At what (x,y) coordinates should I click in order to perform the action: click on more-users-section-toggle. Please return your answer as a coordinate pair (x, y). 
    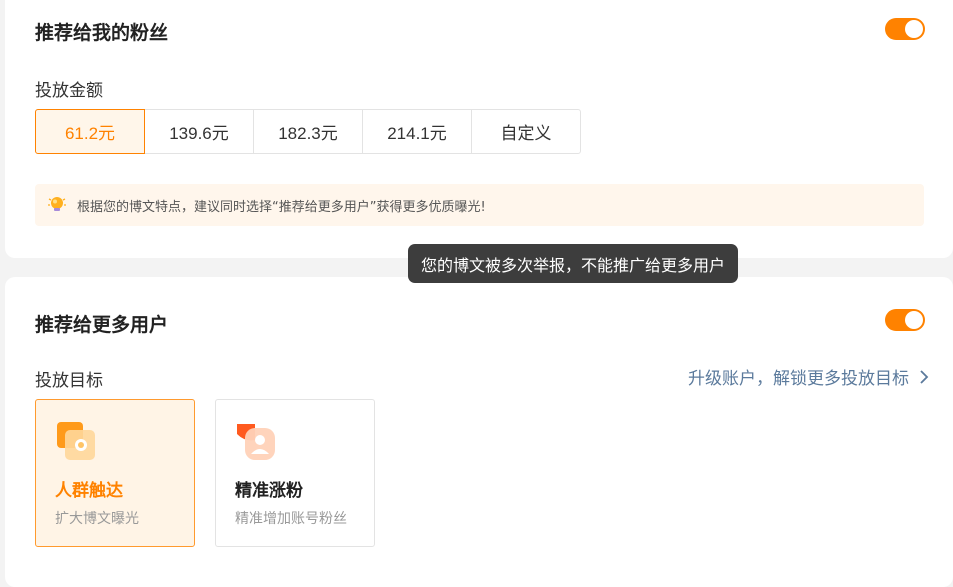
    Looking at the image, I should click on (905, 320).